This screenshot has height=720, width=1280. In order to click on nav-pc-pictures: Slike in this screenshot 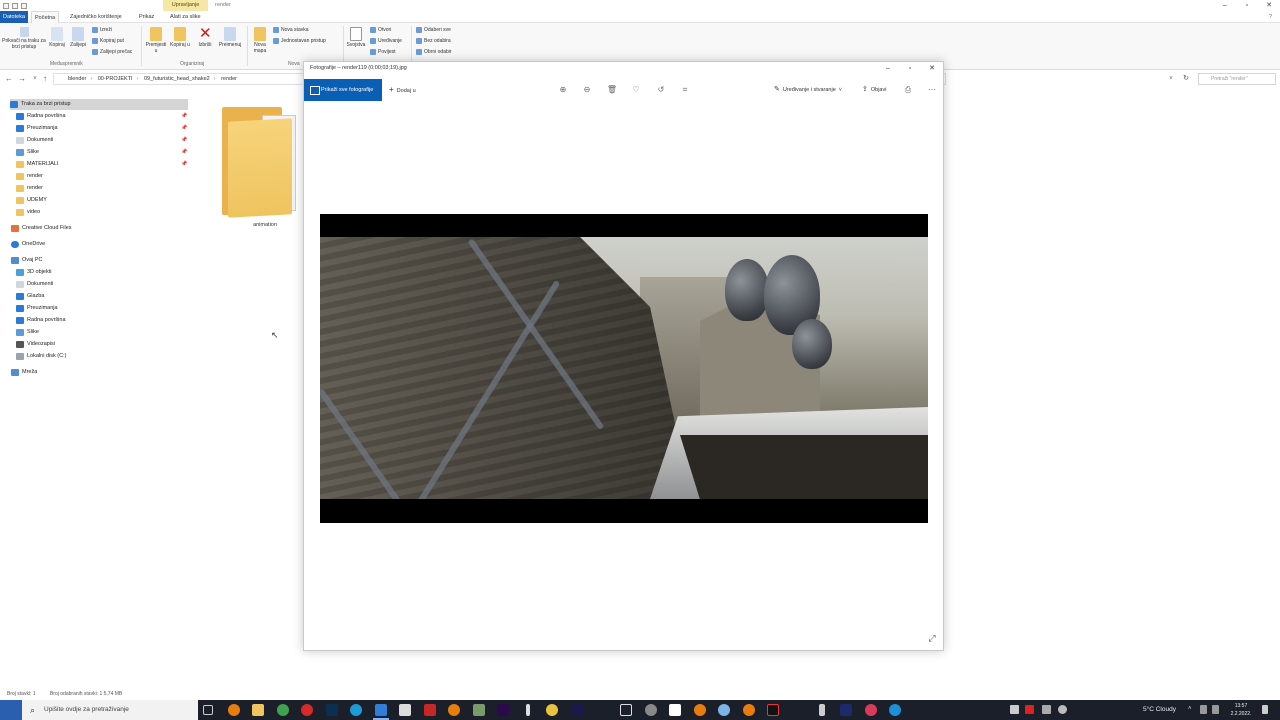, I will do `click(27, 332)`.